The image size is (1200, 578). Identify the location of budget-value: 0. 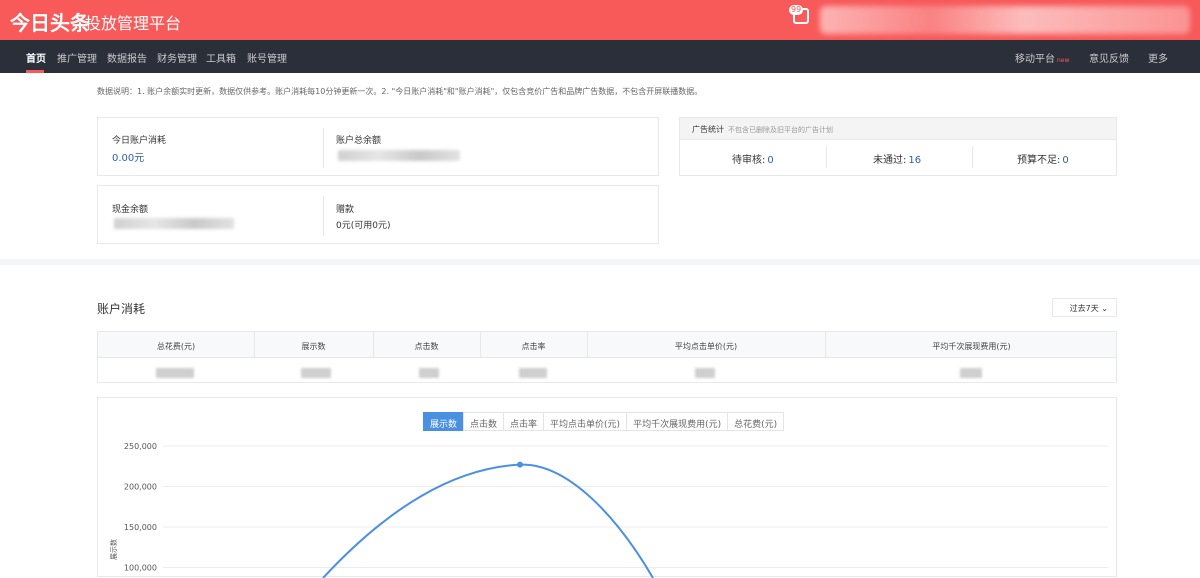
(1065, 160).